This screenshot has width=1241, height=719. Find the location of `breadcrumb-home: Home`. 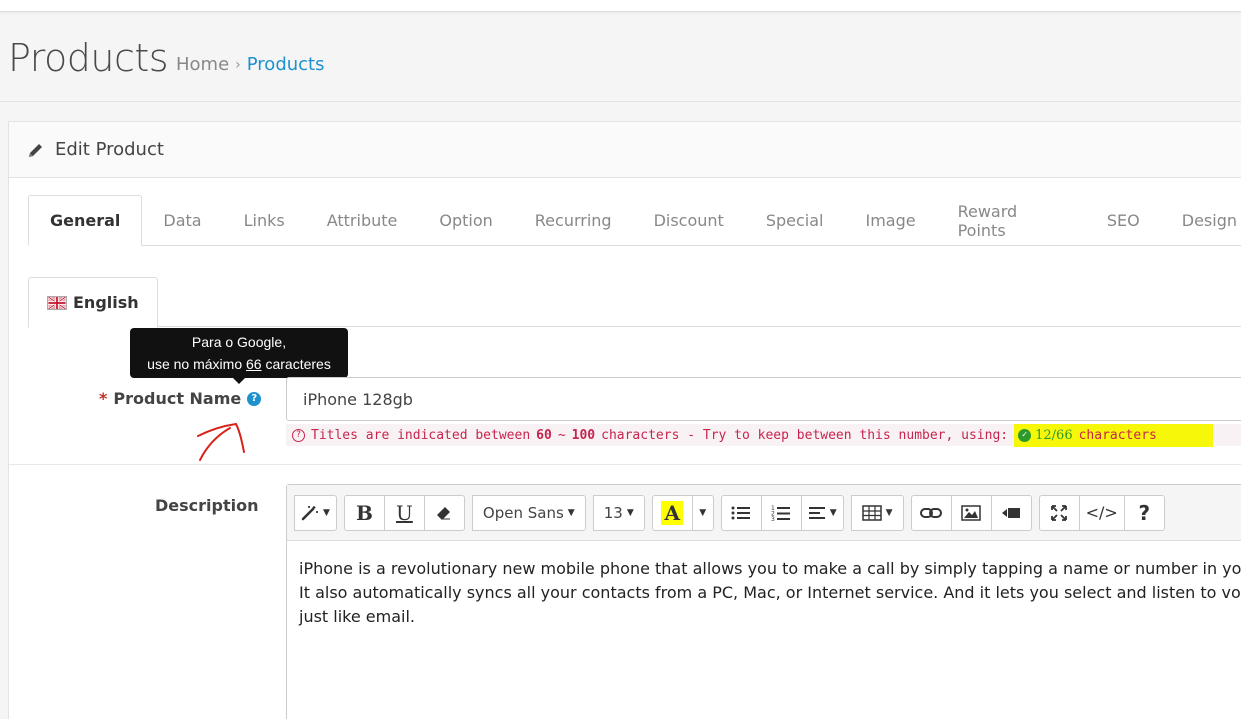

breadcrumb-home: Home is located at coordinates (202, 64).